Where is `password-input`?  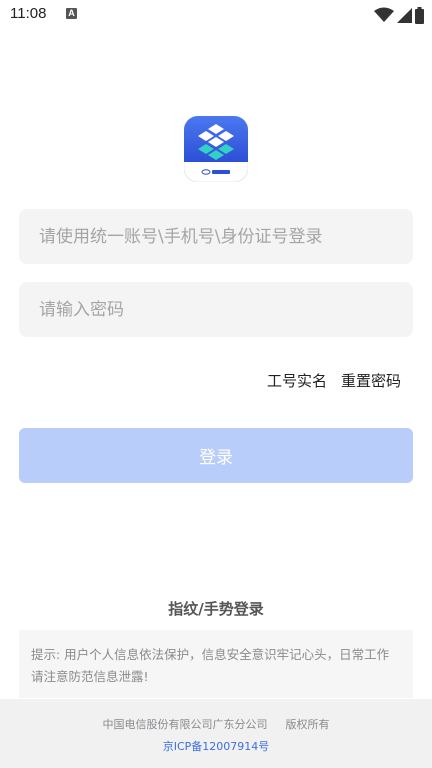
password-input is located at coordinates (216, 309).